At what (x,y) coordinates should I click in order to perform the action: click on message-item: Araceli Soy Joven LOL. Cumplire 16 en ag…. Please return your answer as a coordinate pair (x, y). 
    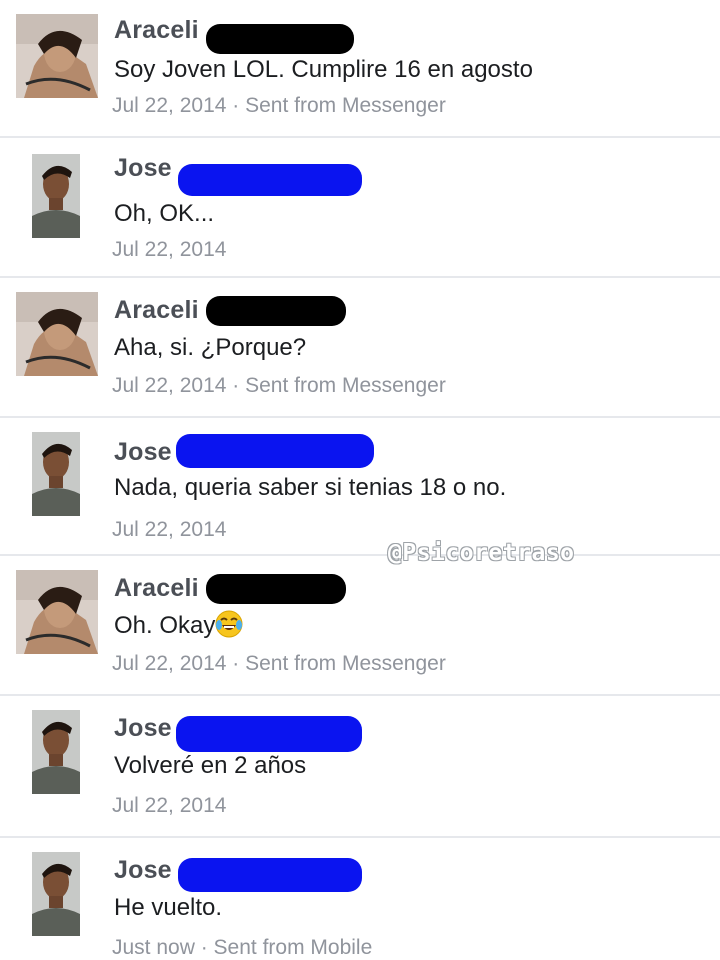
    Looking at the image, I should click on (360, 69).